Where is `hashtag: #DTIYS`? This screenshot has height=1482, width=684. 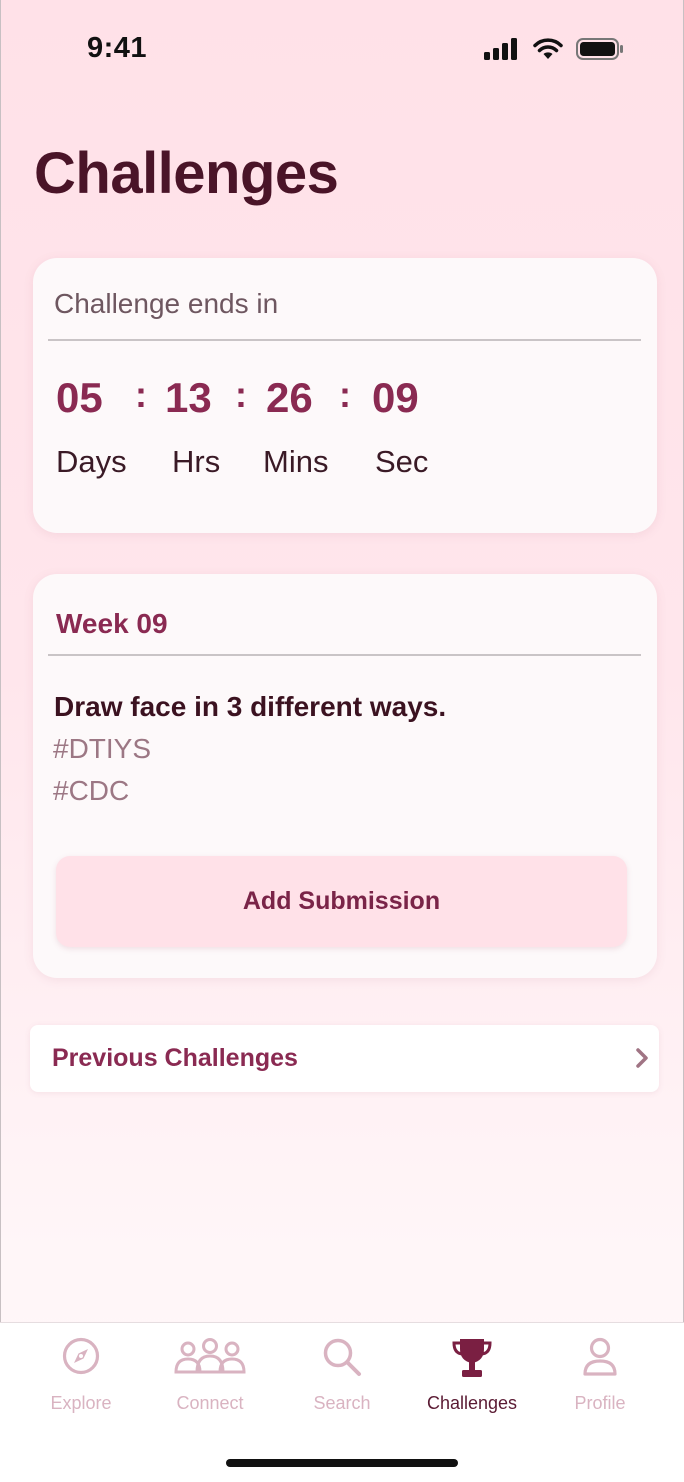 hashtag: #DTIYS is located at coordinates (102, 749).